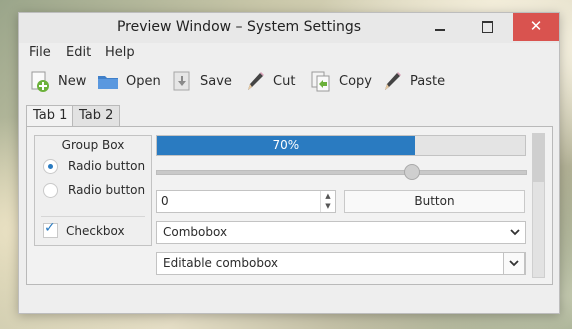  I want to click on progress-text: 70%, so click(286, 145).